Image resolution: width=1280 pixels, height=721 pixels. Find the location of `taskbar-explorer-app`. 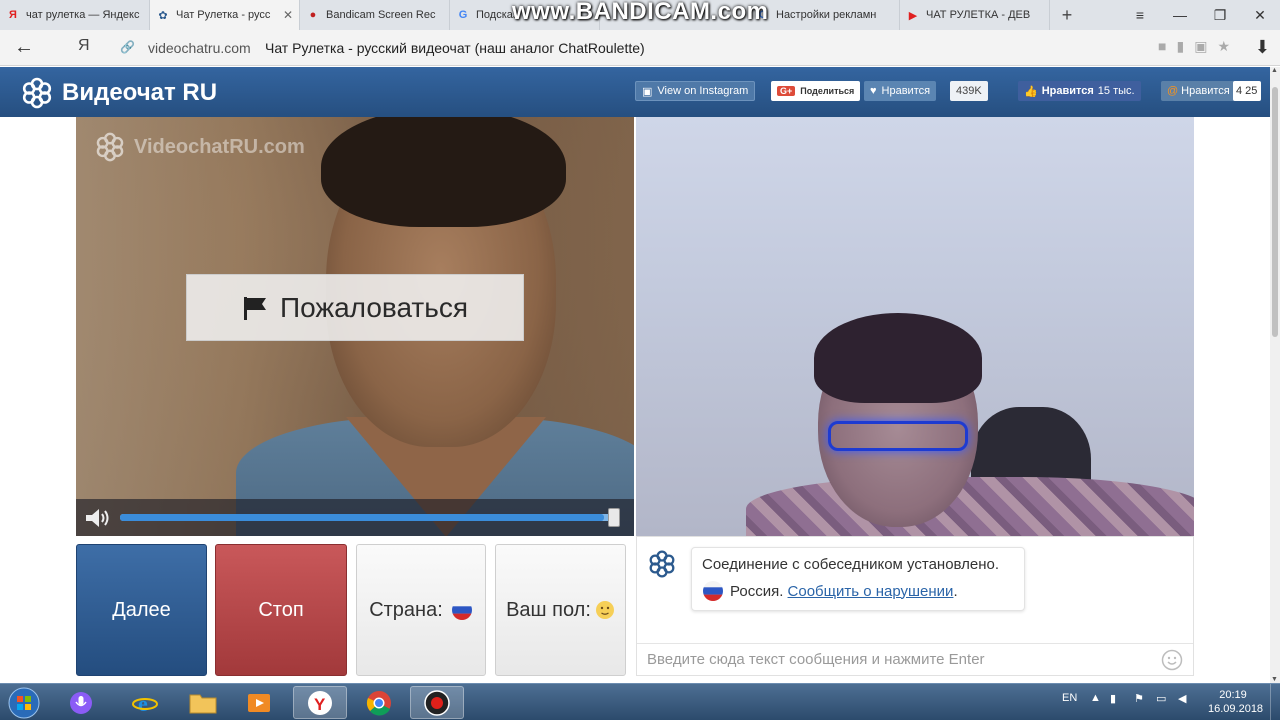

taskbar-explorer-app is located at coordinates (203, 702).